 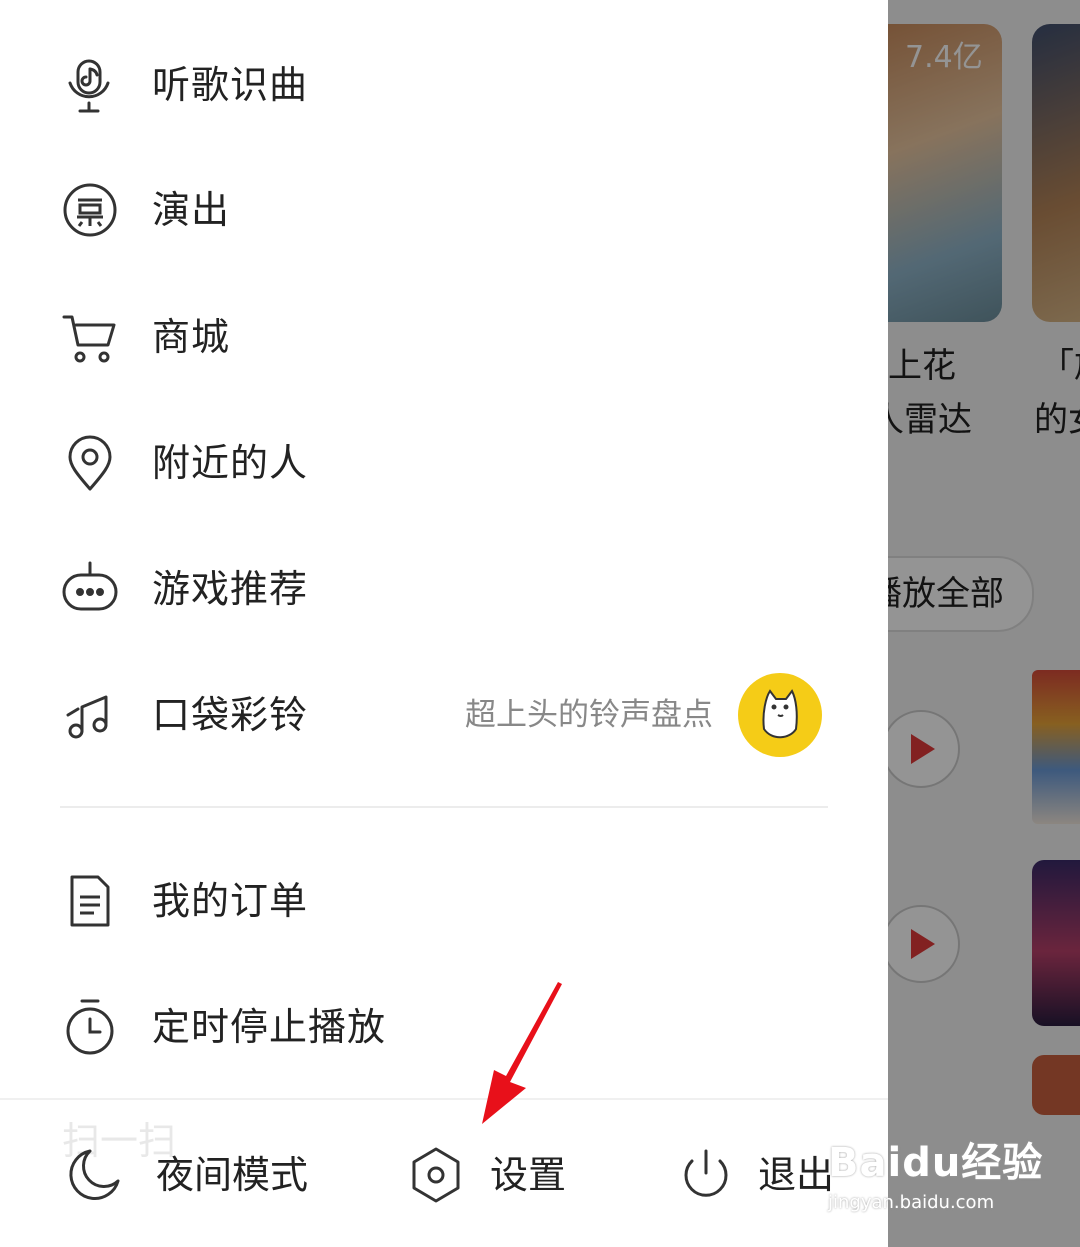 What do you see at coordinates (444, 807) in the screenshot?
I see `menu-divider` at bounding box center [444, 807].